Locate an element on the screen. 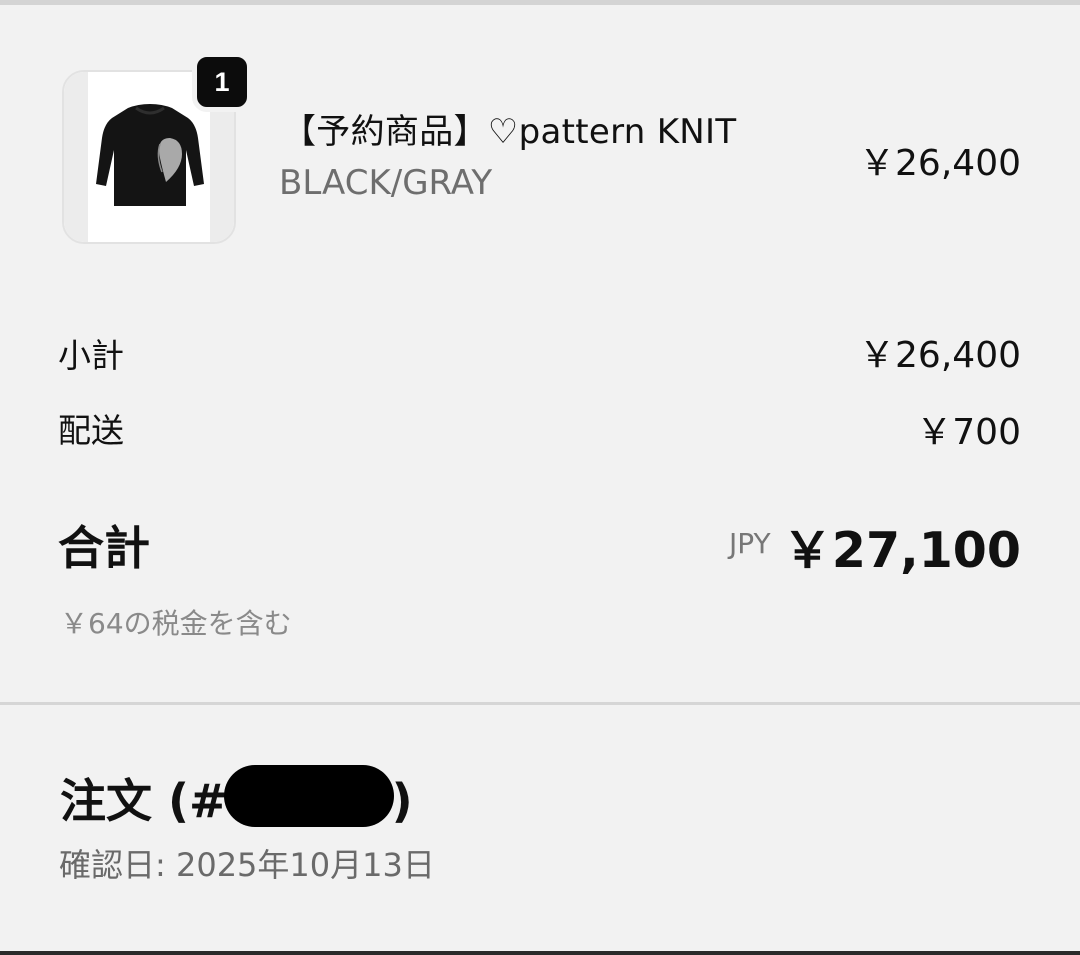  total-label: 合計 is located at coordinates (104, 548).